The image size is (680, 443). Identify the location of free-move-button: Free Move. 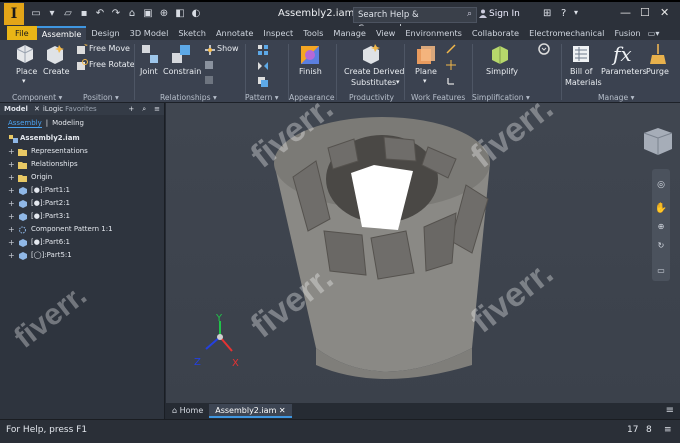
(109, 48).